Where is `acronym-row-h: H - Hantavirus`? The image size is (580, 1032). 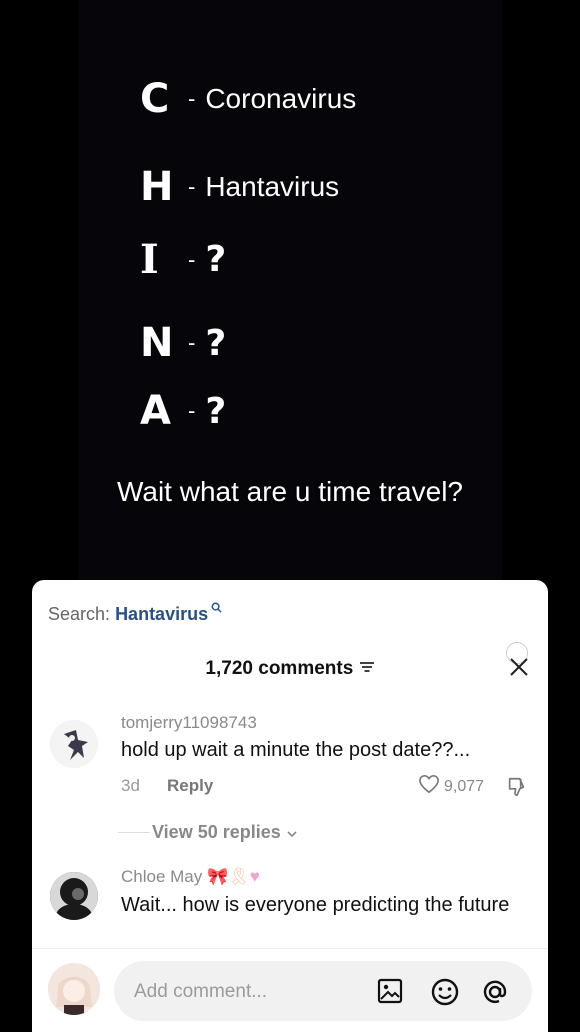 acronym-row-h: H - Hantavirus is located at coordinates (239, 187).